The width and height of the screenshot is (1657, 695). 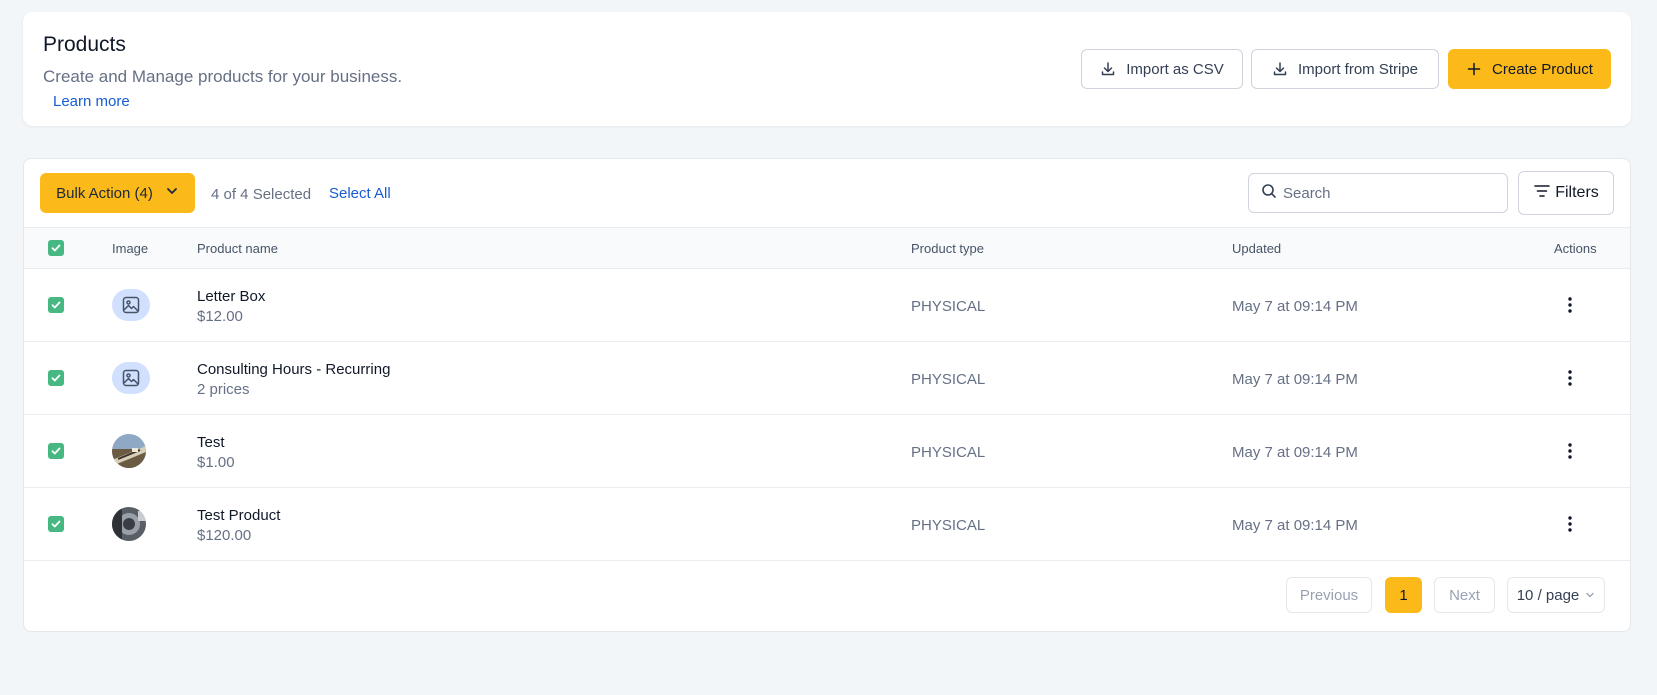 I want to click on product-price: $1.00, so click(x=216, y=462).